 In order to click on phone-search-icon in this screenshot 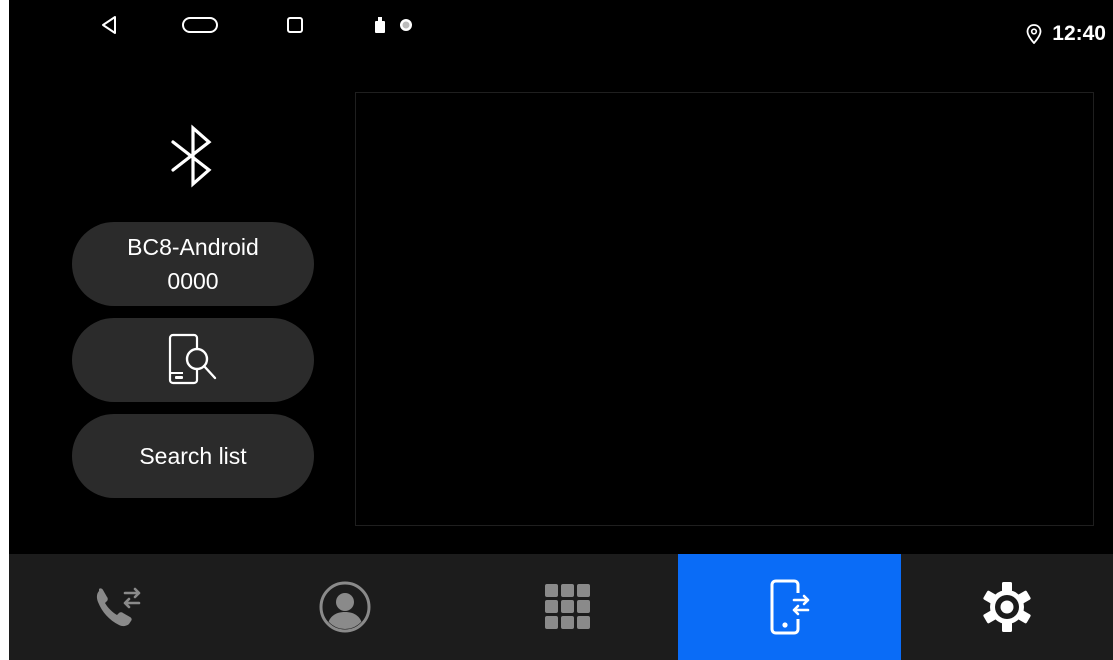, I will do `click(193, 360)`.